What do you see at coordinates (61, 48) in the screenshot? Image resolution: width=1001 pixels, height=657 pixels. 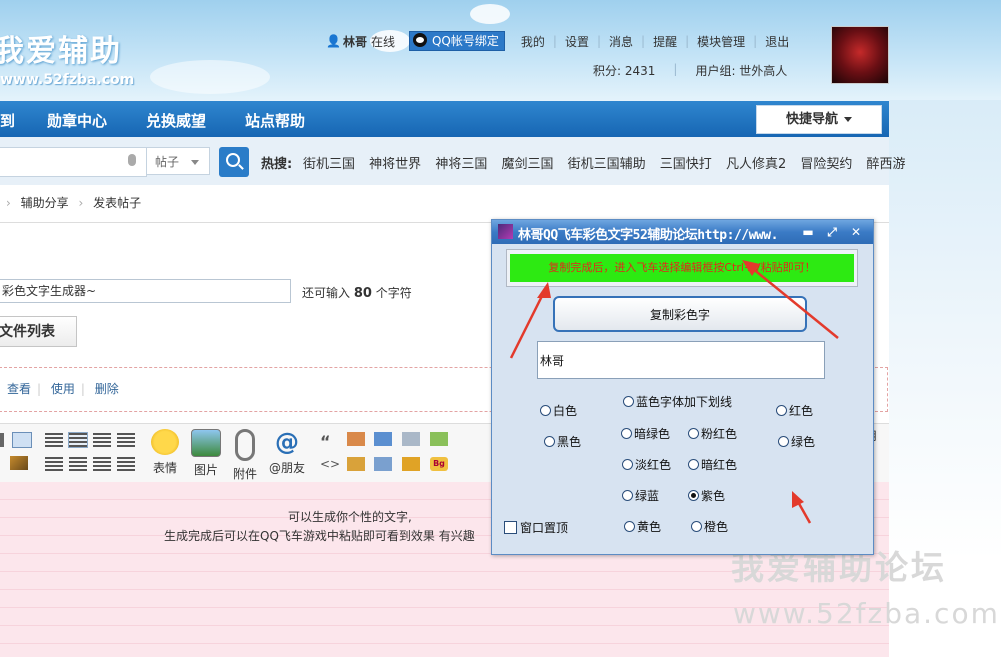 I see `site-logo: 我爱辅助` at bounding box center [61, 48].